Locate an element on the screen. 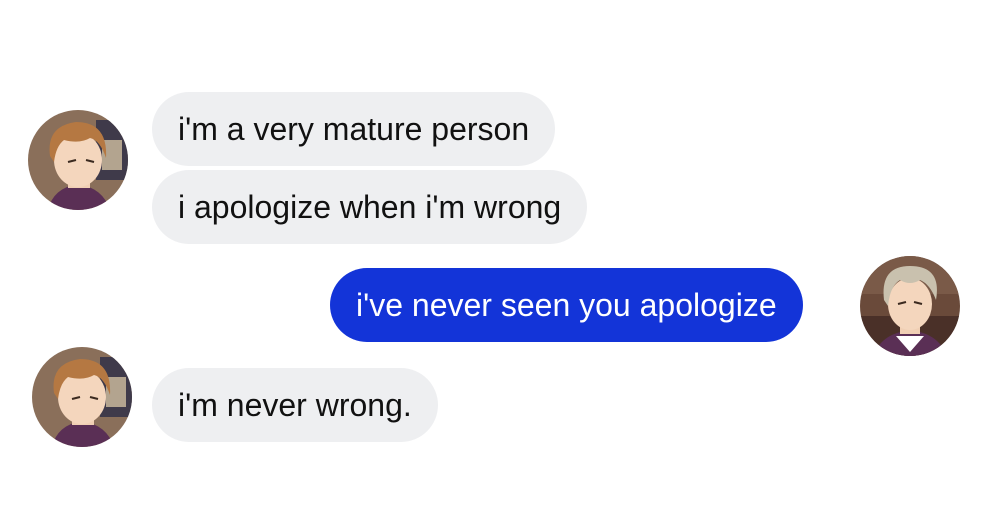 Image resolution: width=1000 pixels, height=514 pixels. silver-haired-character-avatar-icon is located at coordinates (910, 306).